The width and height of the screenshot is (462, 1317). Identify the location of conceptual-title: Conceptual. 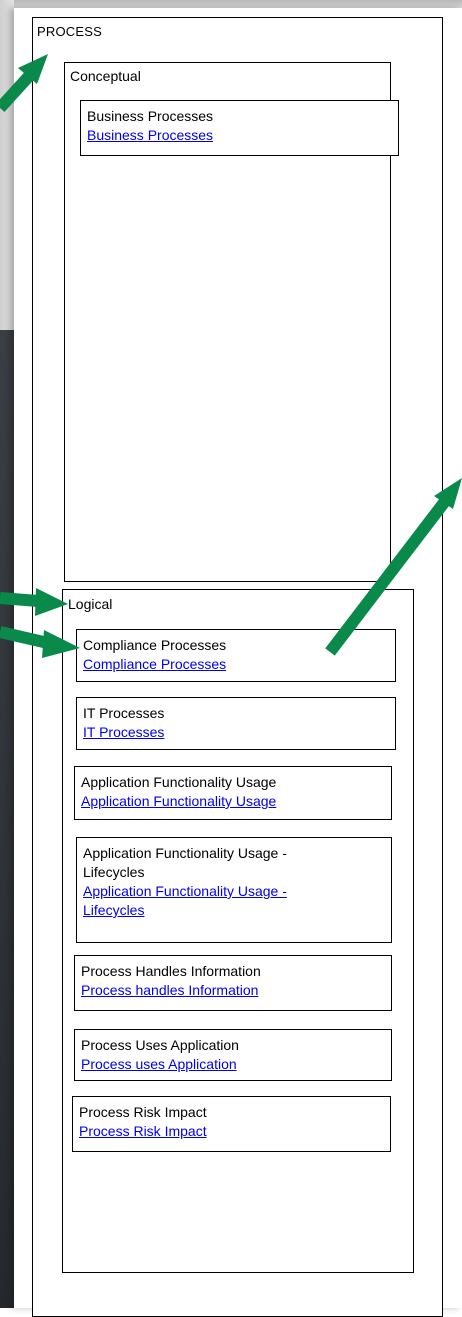
(105, 76).